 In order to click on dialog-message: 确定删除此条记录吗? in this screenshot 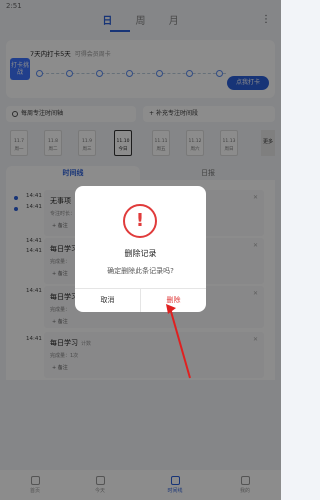, I will do `click(140, 271)`.